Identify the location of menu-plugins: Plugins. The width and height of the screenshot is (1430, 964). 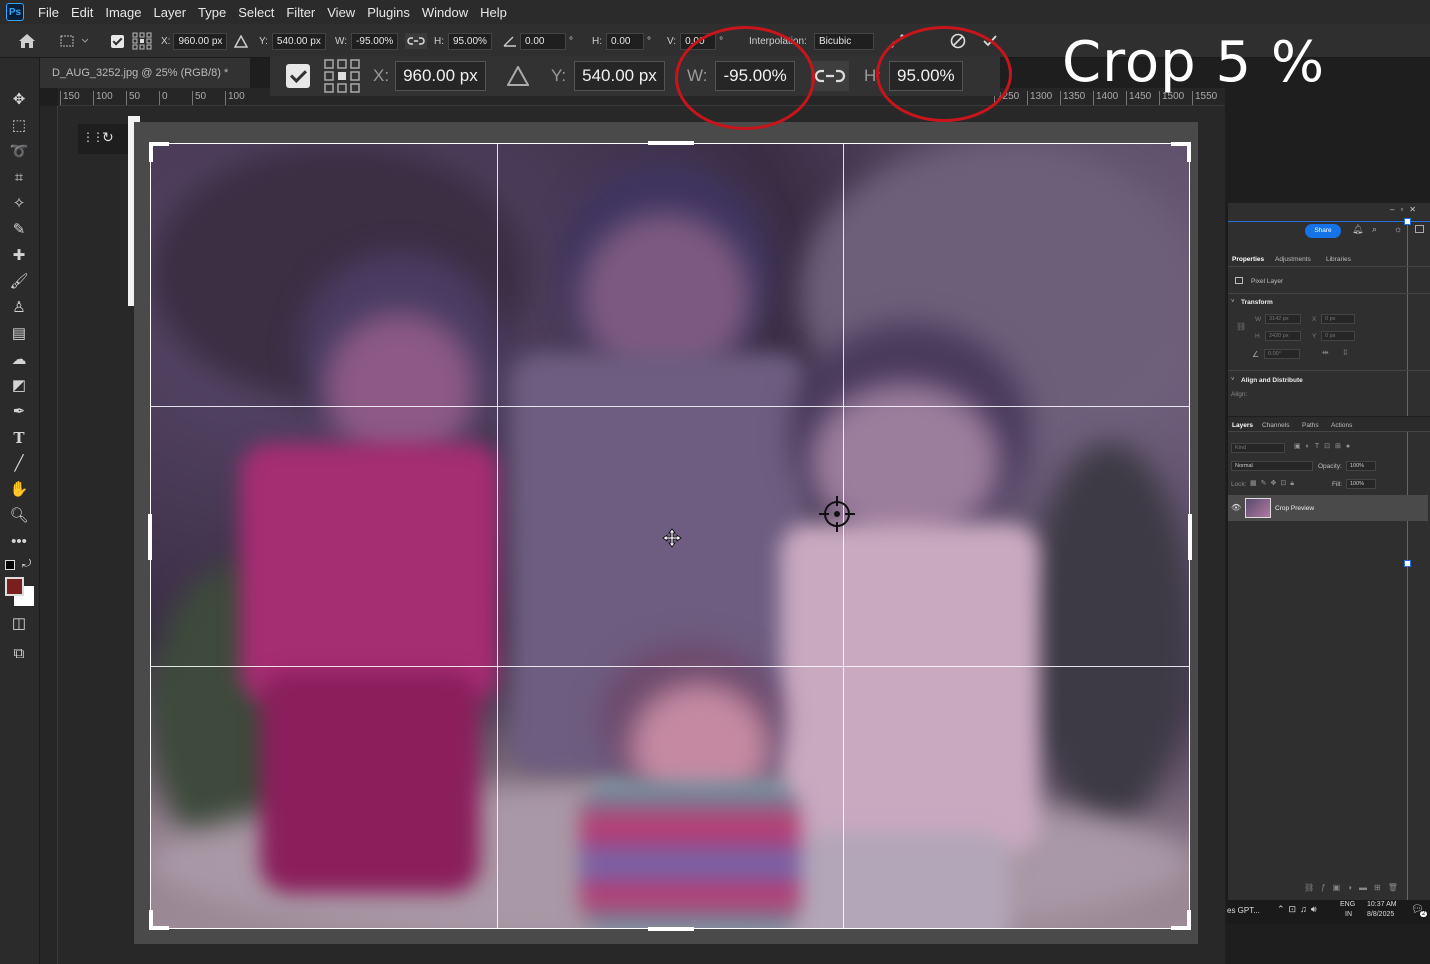
(388, 12).